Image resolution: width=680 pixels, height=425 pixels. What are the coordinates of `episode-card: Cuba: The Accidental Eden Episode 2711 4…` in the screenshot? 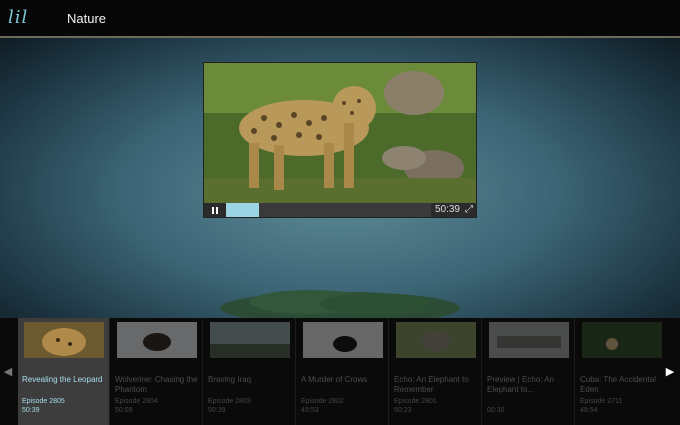 It's located at (619, 371).